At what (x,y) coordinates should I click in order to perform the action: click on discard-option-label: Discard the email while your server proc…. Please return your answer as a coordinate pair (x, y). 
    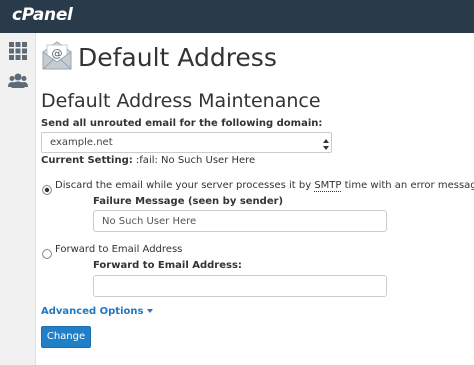
    Looking at the image, I should click on (264, 186).